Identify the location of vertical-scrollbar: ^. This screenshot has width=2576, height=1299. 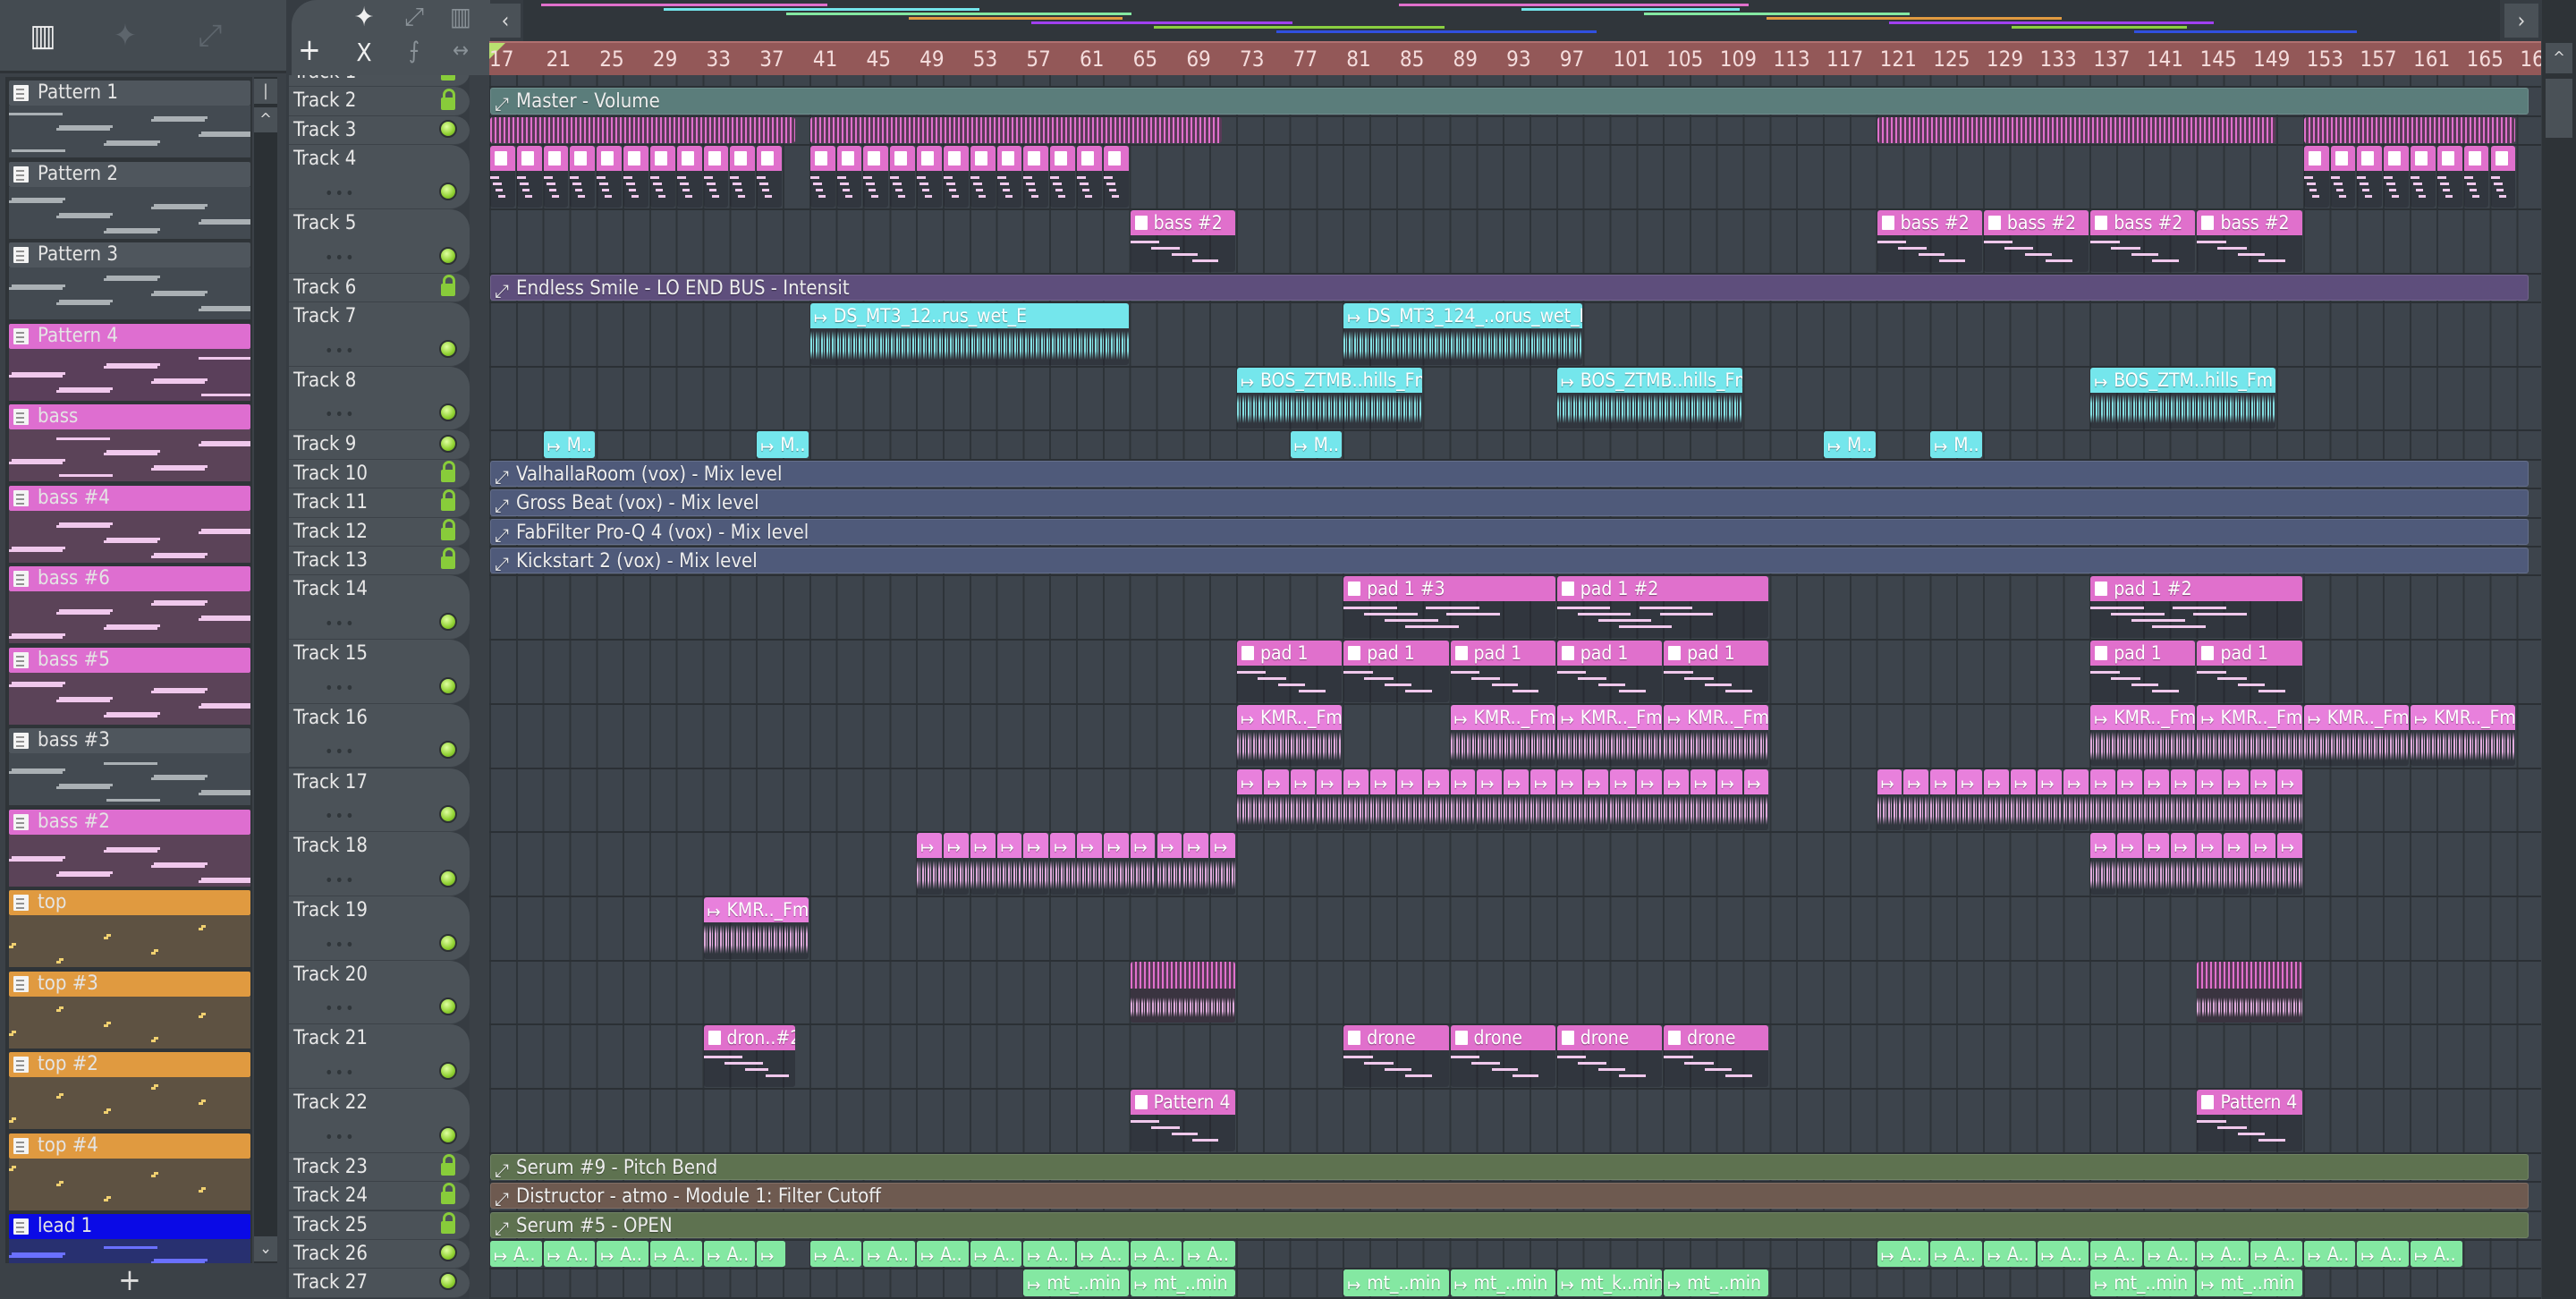
(2559, 649).